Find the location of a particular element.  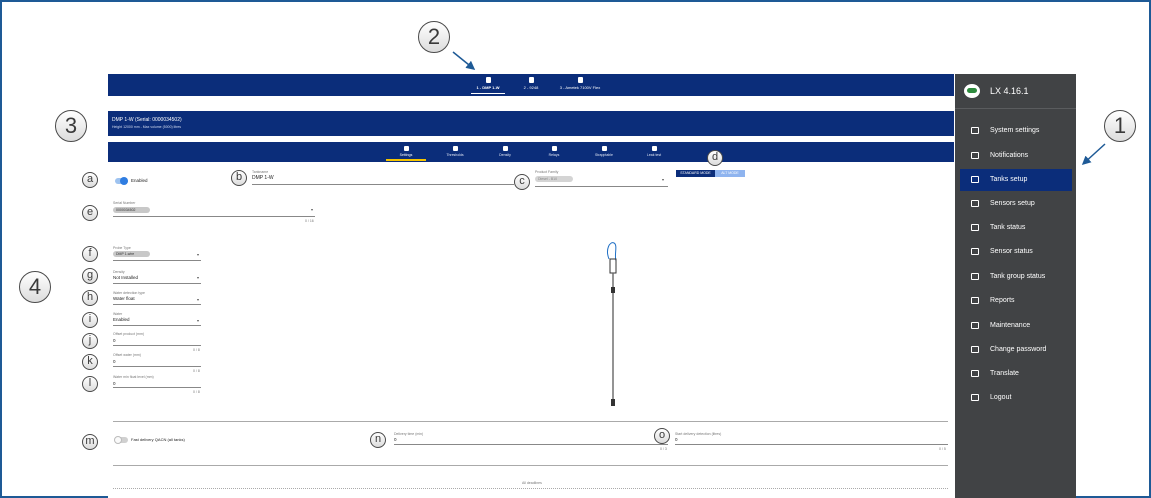

tab-settings: Settings is located at coordinates (406, 153).